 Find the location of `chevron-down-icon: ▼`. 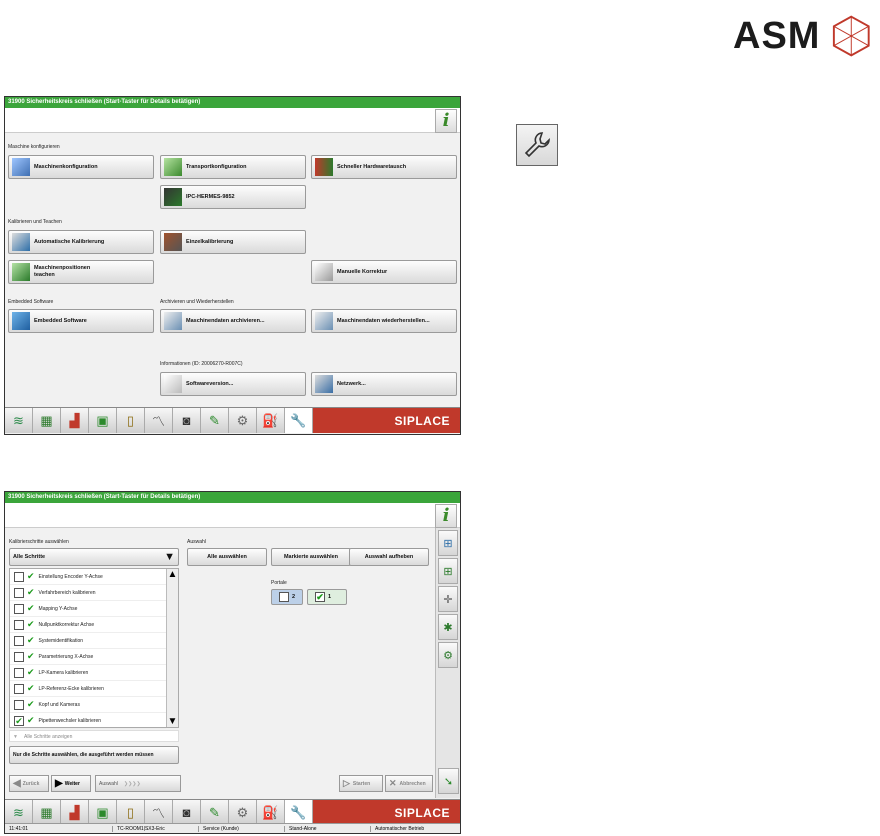

chevron-down-icon: ▼ is located at coordinates (169, 557).